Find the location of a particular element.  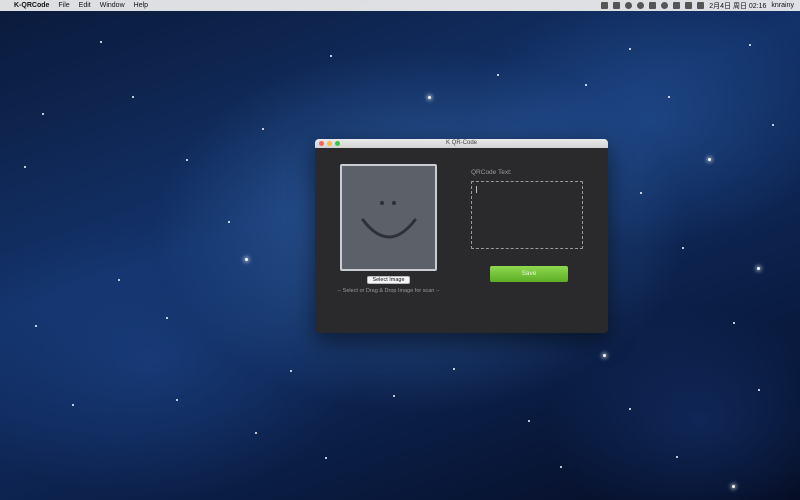

menubar-user: knrainy is located at coordinates (782, 5).